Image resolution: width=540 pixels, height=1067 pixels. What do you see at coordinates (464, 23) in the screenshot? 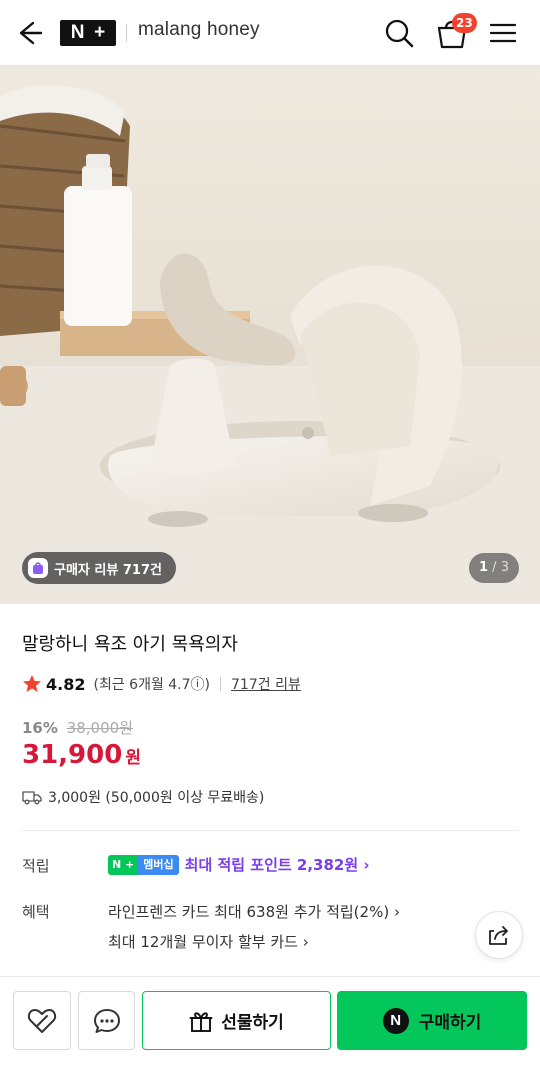
I see `cart-count-badge: 23` at bounding box center [464, 23].